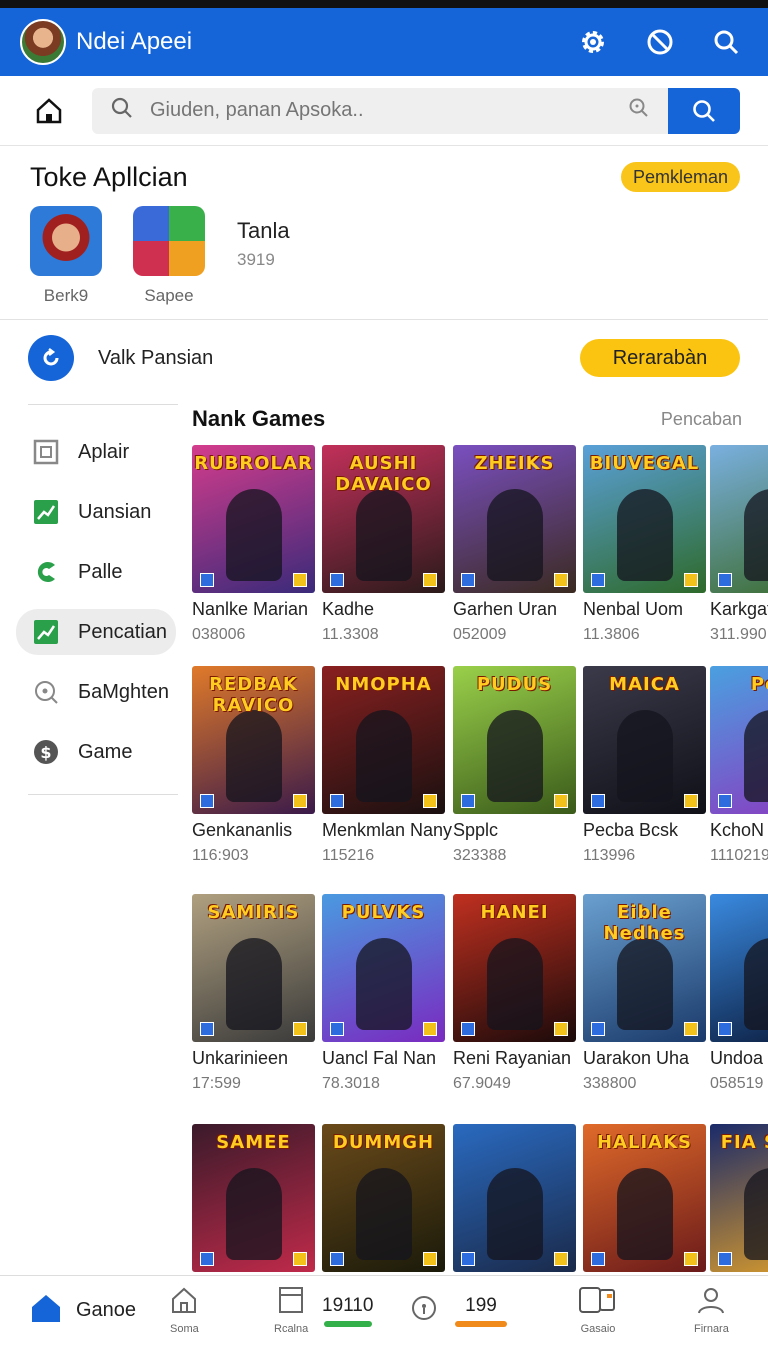 This screenshot has height=1345, width=768. What do you see at coordinates (430, 1259) in the screenshot?
I see `rating-badge-icon` at bounding box center [430, 1259].